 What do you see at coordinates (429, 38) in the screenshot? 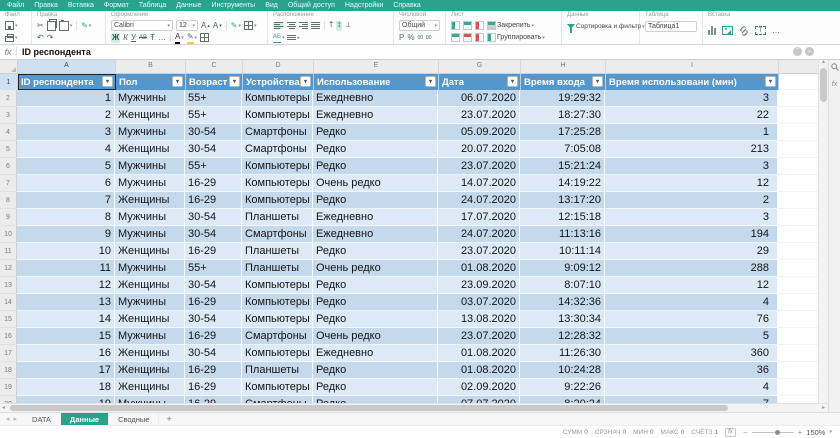
I see `increase-decimal-button: 00` at bounding box center [429, 38].